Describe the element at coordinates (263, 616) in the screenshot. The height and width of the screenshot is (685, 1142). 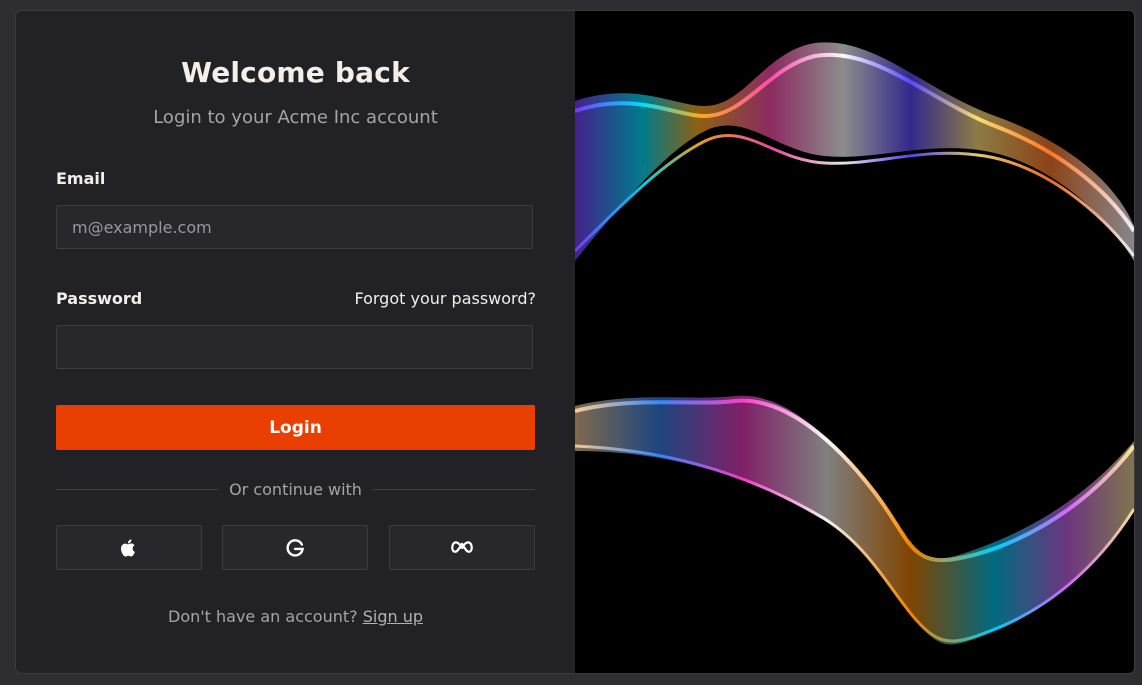
I see `signup-prompt-text: Don't have an account?` at that location.